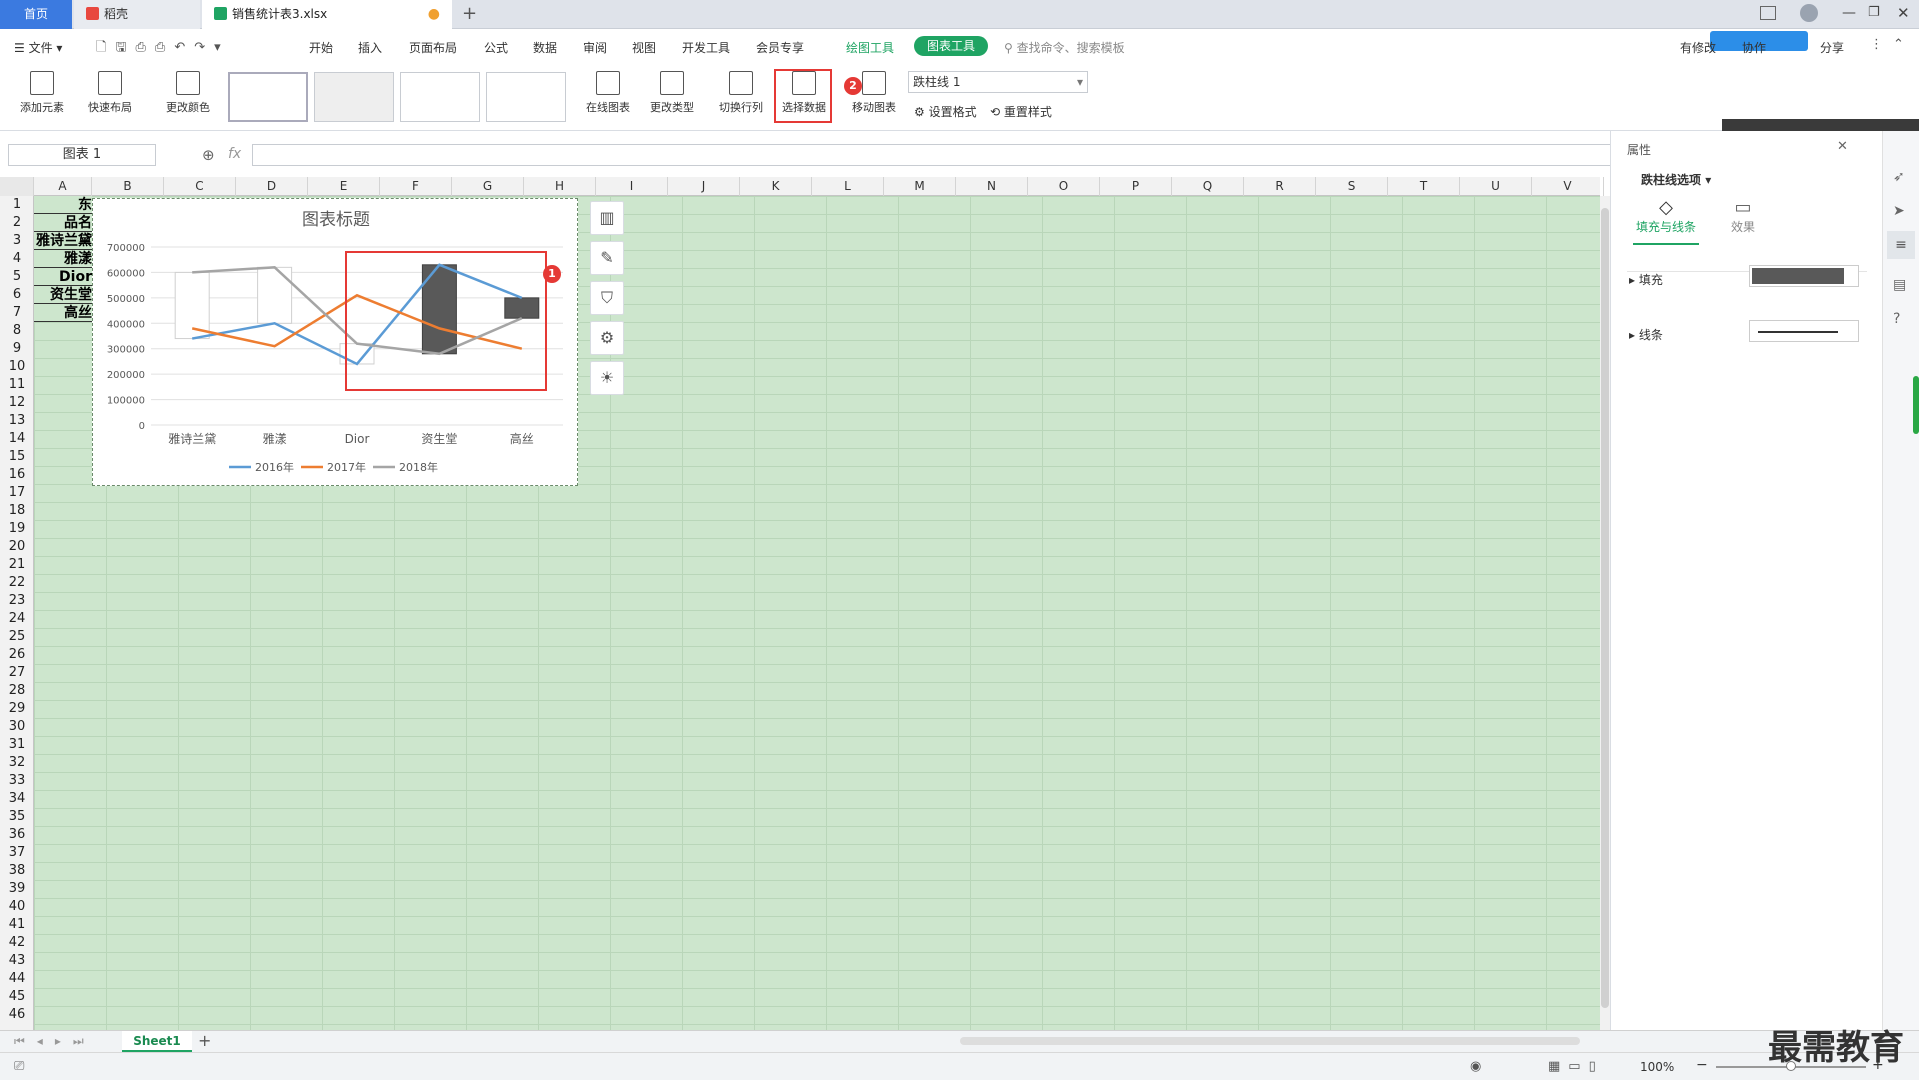 This screenshot has height=1080, width=1919. Describe the element at coordinates (17, 961) in the screenshot. I see `row-header-43: 43` at that location.